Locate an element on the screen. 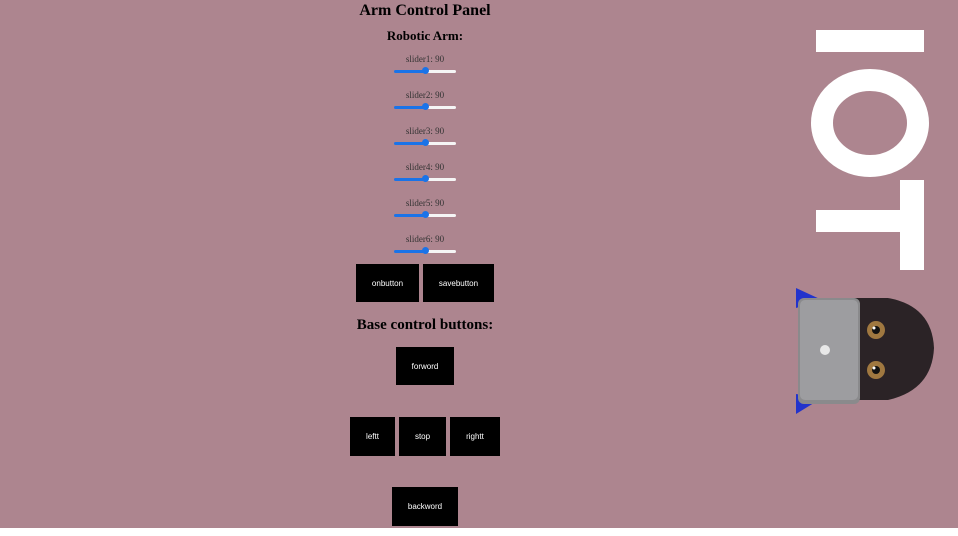  robotic-arm-heading: Robotic Arm: is located at coordinates (425, 35).